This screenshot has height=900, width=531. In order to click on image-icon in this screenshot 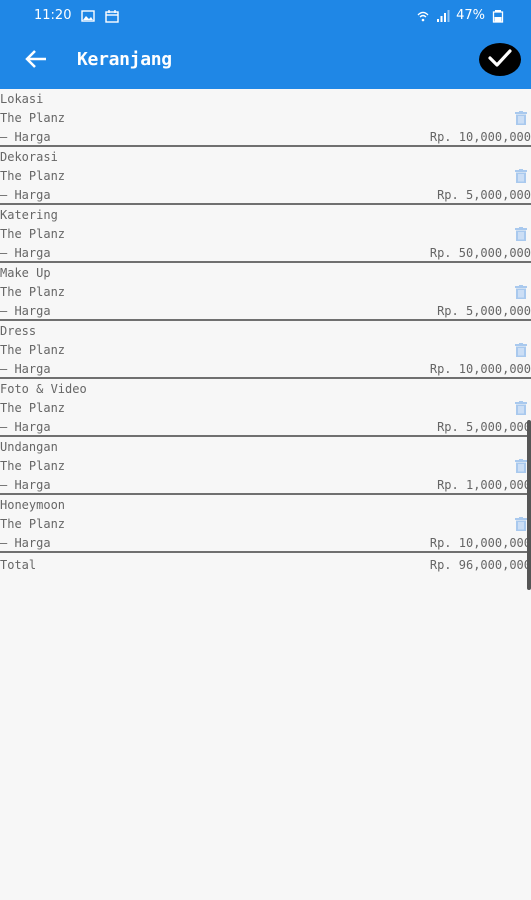, I will do `click(88, 16)`.